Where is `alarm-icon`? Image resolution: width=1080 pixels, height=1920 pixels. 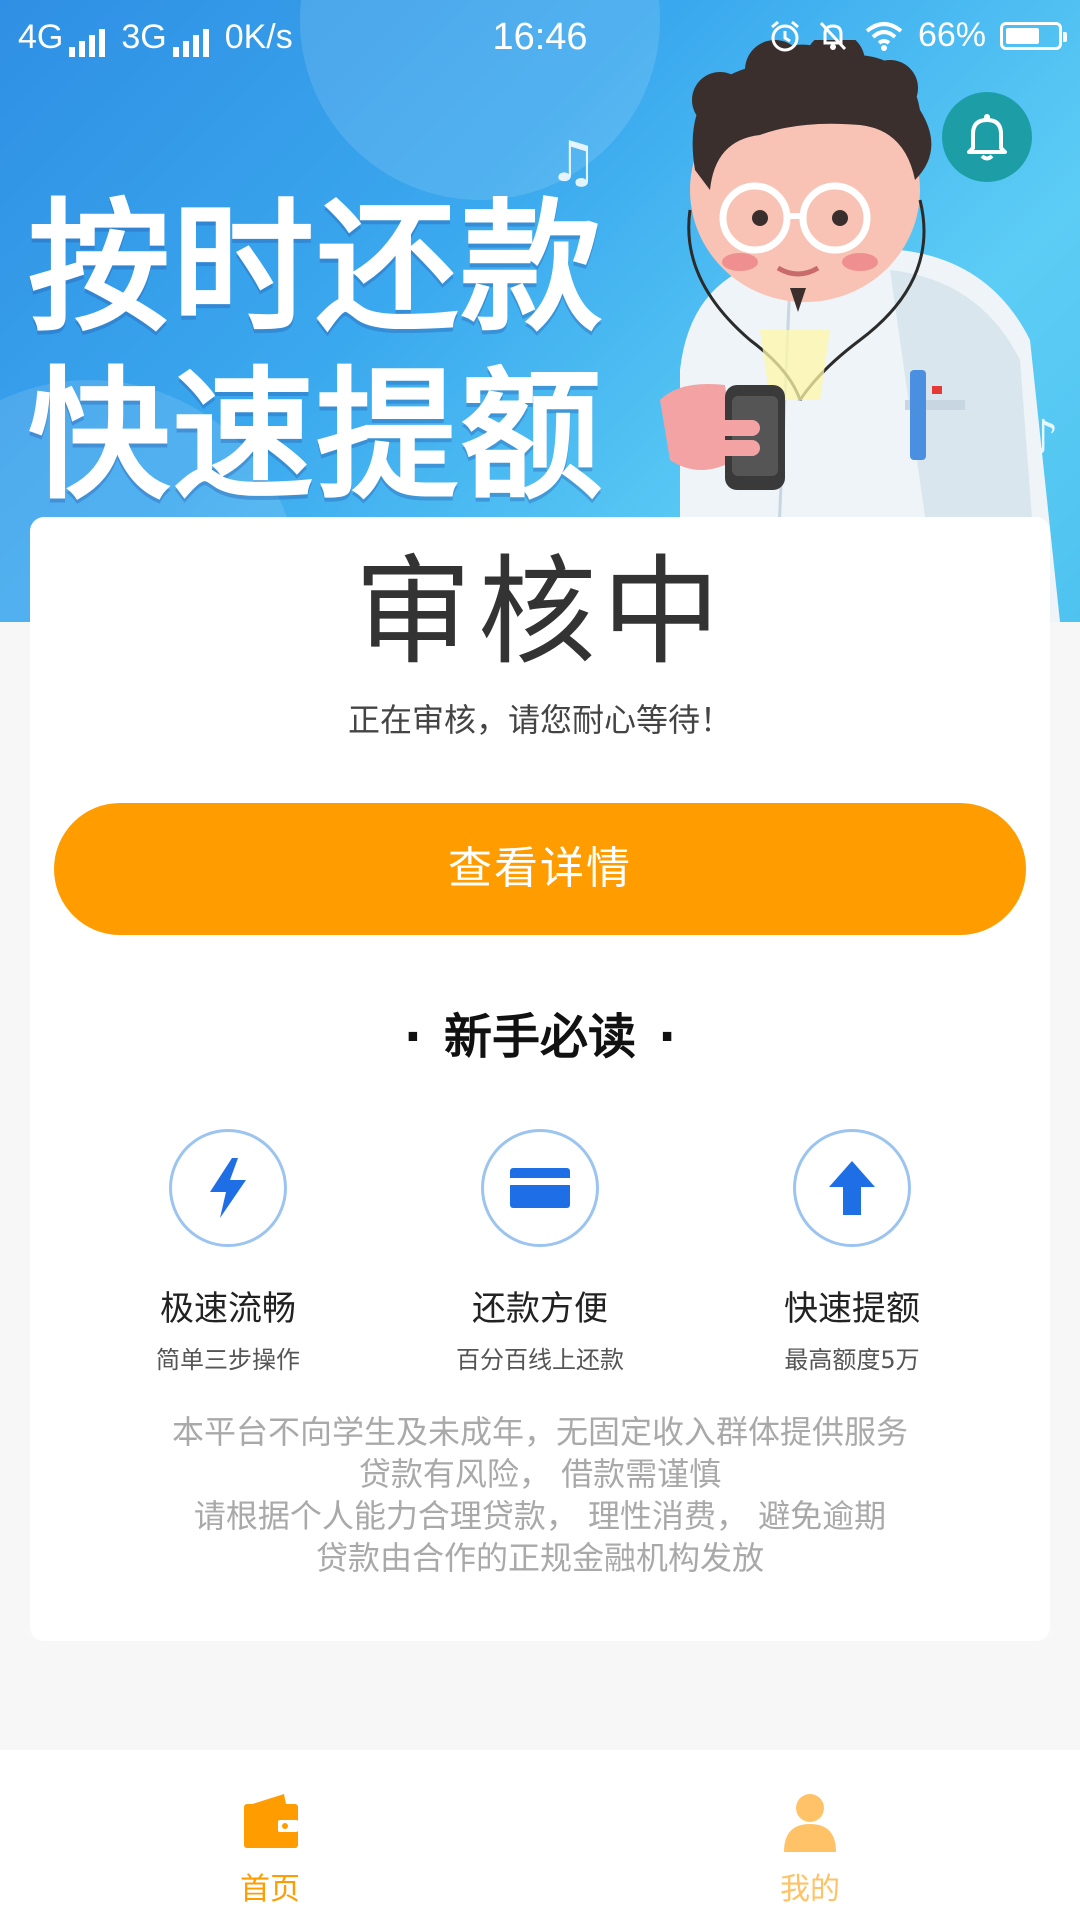 alarm-icon is located at coordinates (784, 35).